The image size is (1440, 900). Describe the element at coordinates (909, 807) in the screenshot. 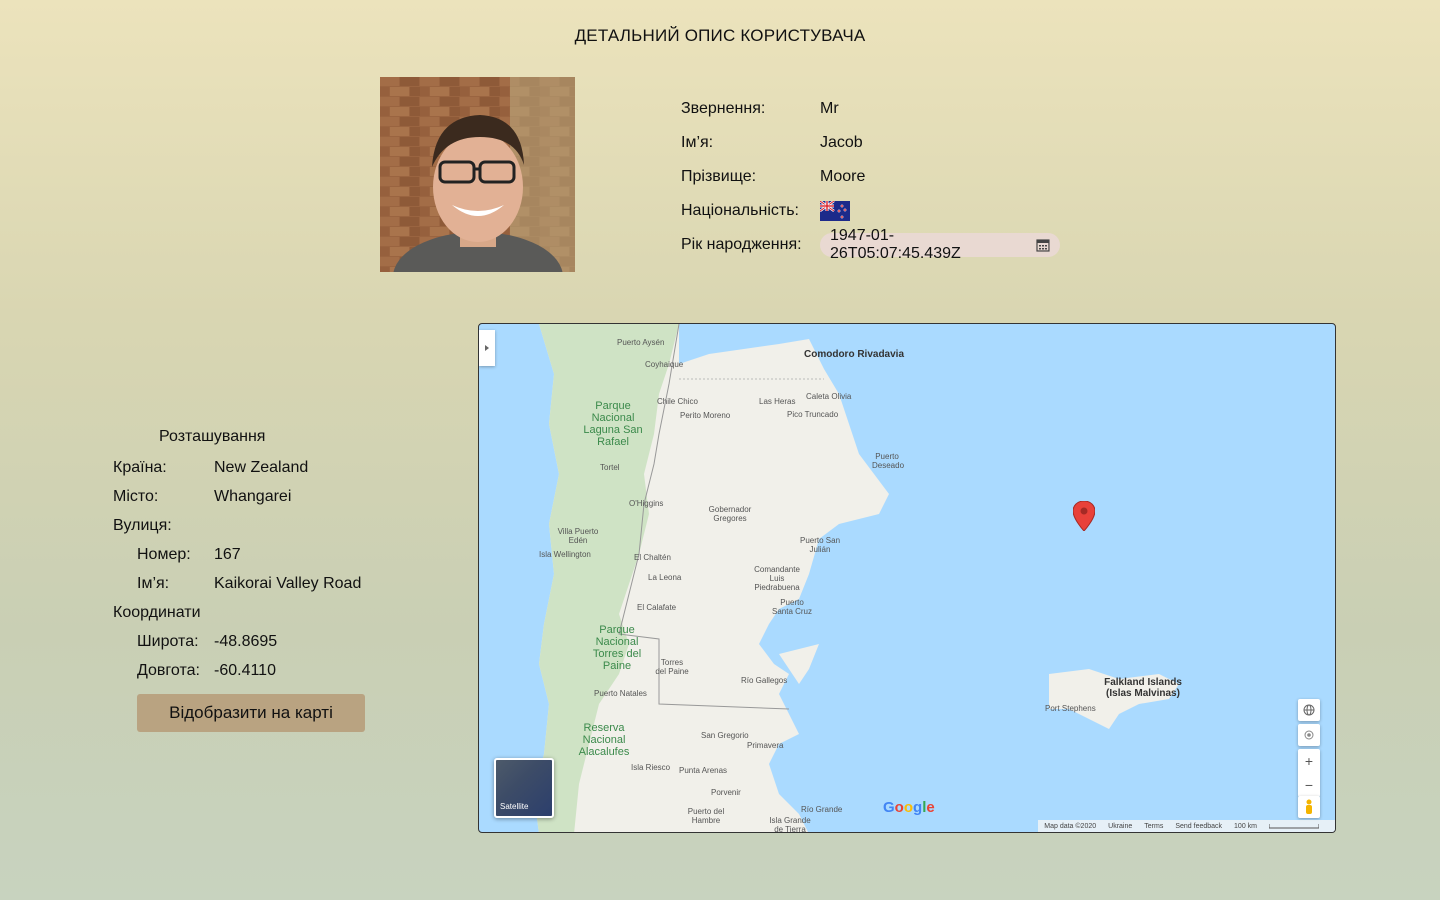

I see `google-logo: Google` at that location.